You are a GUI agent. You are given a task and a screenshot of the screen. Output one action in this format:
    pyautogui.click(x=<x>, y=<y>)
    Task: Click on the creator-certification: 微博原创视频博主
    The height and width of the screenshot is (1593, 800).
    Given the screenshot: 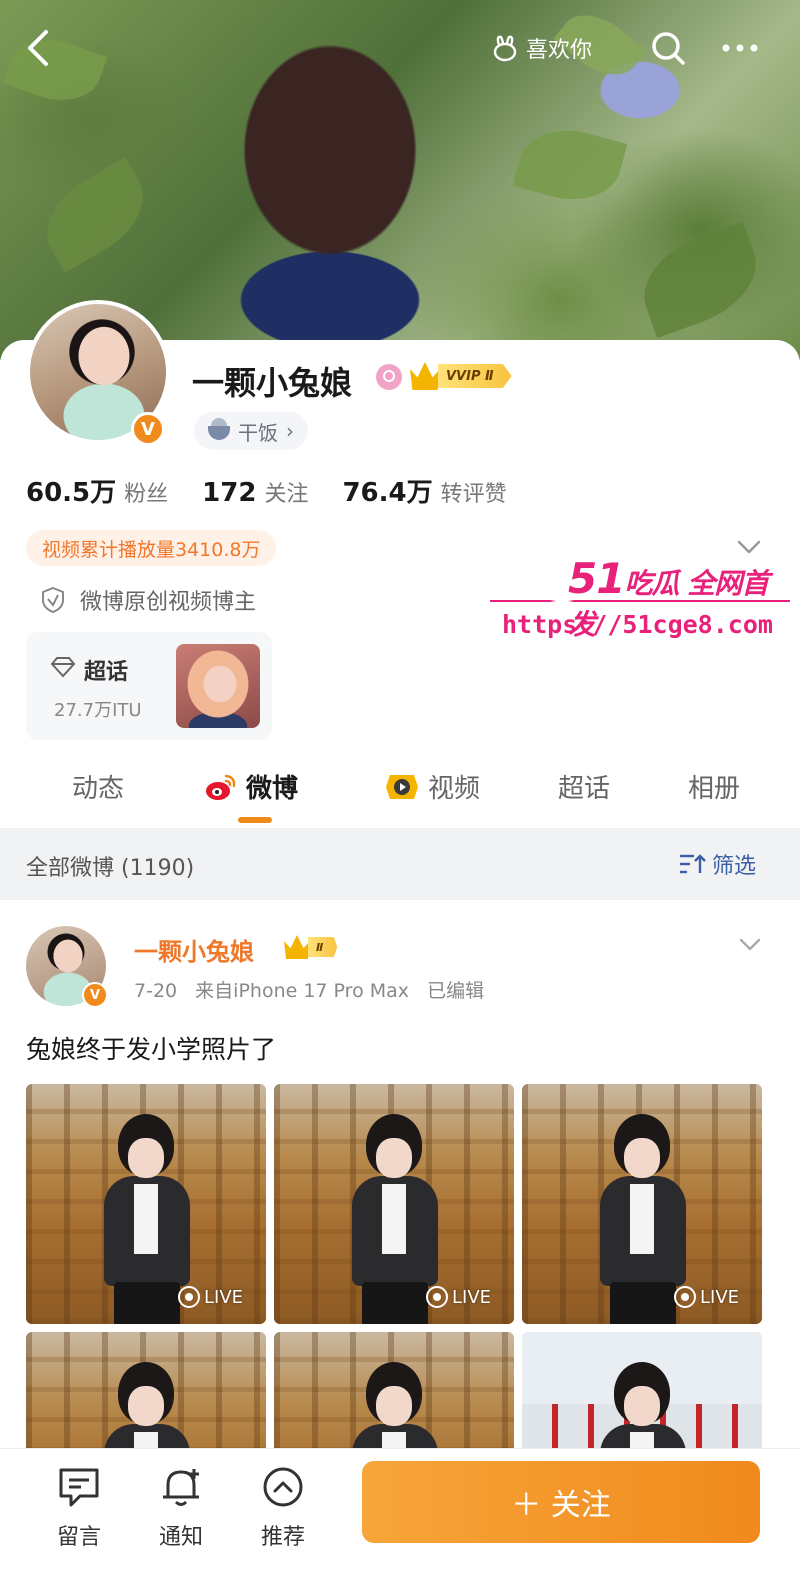 What is the action you would take?
    pyautogui.click(x=148, y=600)
    